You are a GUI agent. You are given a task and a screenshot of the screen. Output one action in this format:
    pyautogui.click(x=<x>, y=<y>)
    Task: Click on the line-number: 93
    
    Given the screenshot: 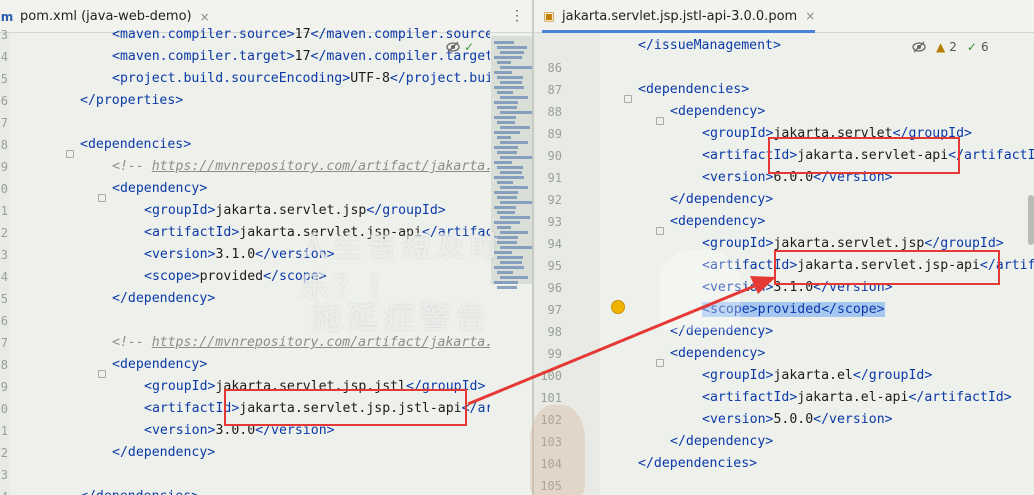 What is the action you would take?
    pyautogui.click(x=554, y=222)
    